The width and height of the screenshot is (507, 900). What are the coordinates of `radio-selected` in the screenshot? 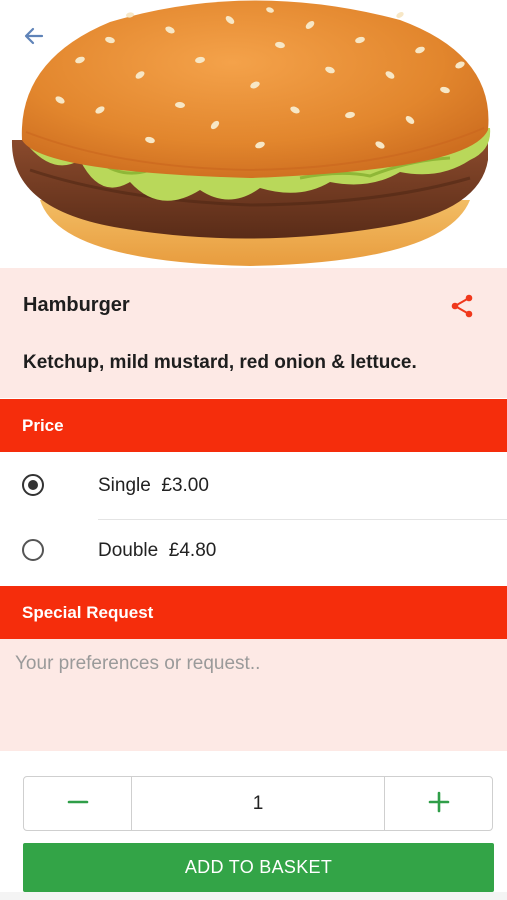 It's located at (33, 485).